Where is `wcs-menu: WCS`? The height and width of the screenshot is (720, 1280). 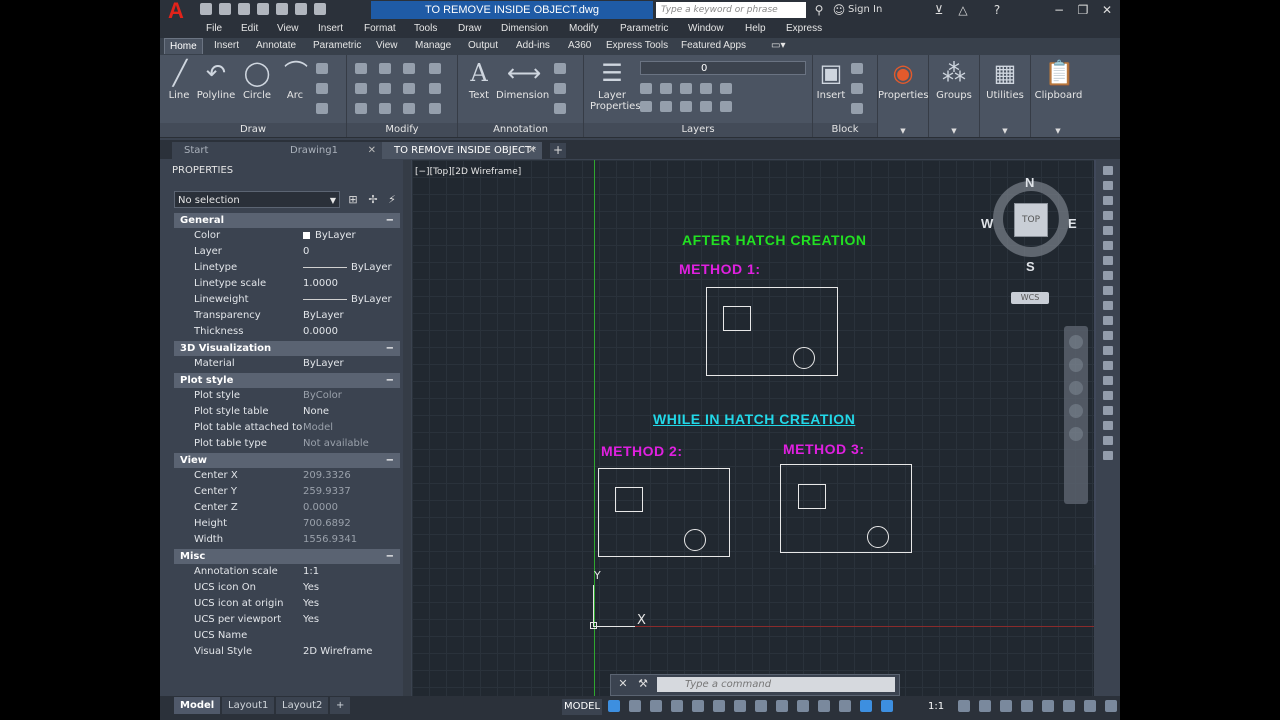 wcs-menu: WCS is located at coordinates (1030, 298).